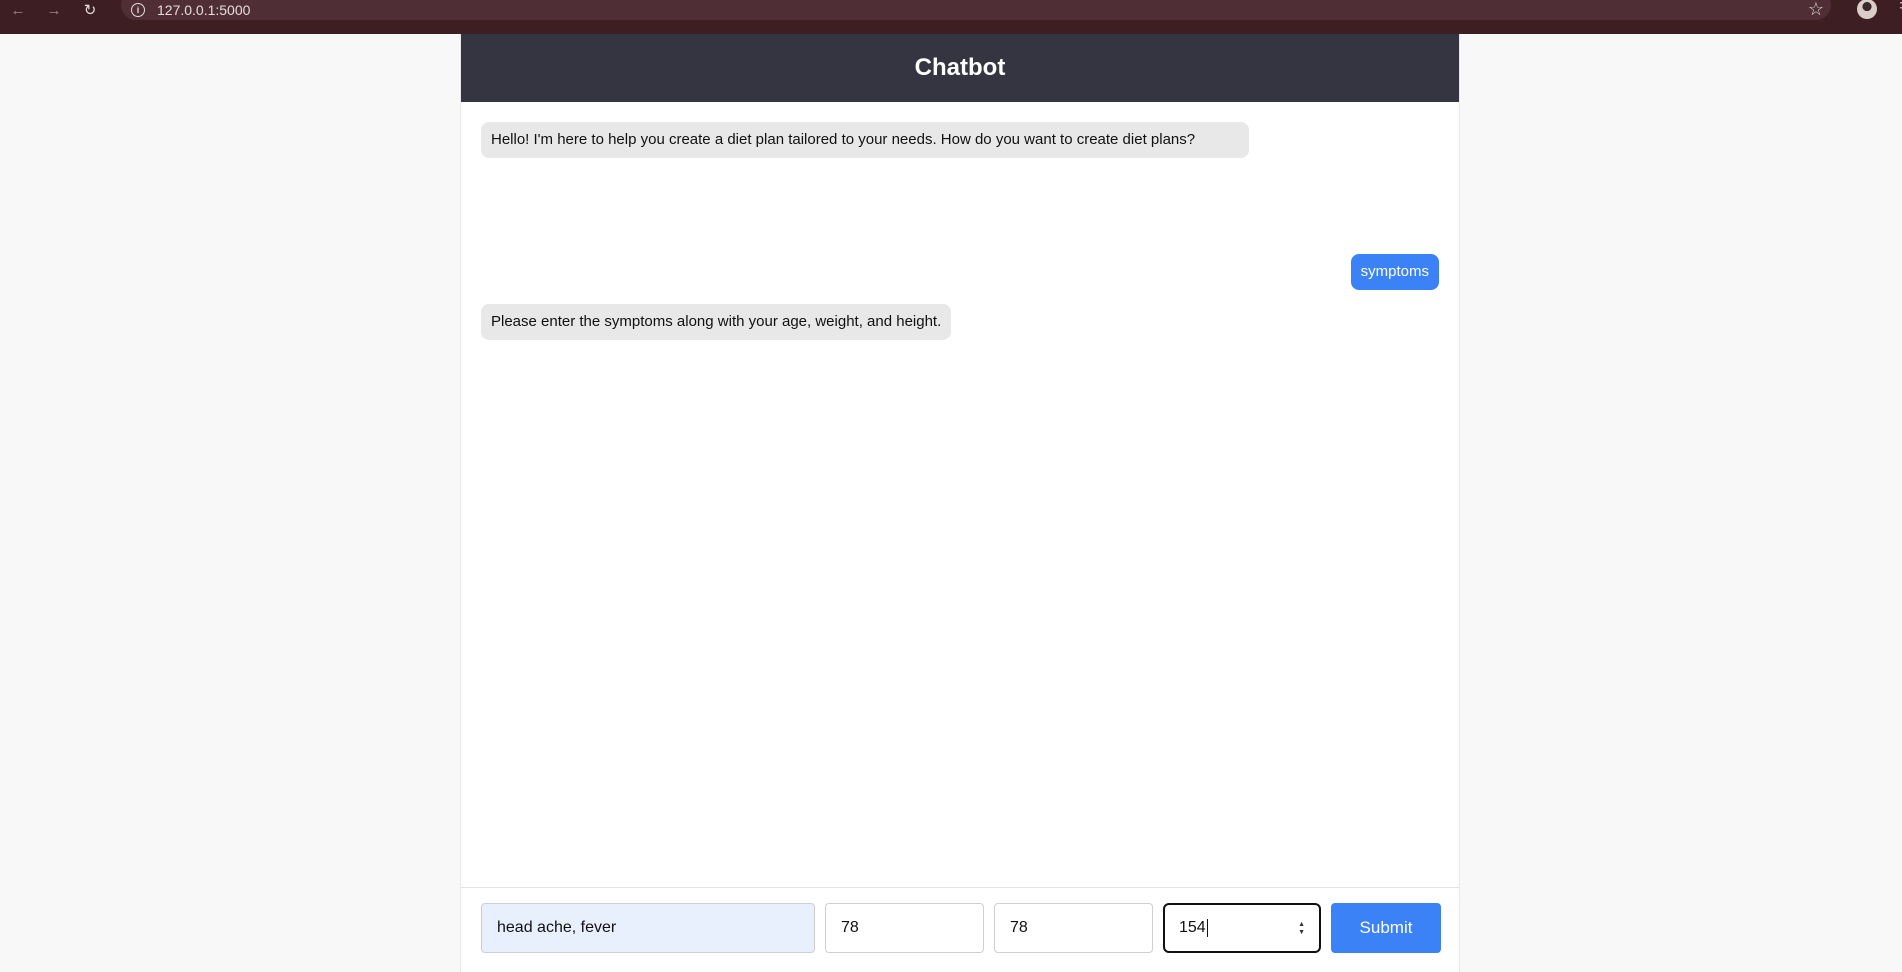 This screenshot has width=1902, height=972. Describe the element at coordinates (1394, 272) in the screenshot. I see `user-message: symptoms` at that location.